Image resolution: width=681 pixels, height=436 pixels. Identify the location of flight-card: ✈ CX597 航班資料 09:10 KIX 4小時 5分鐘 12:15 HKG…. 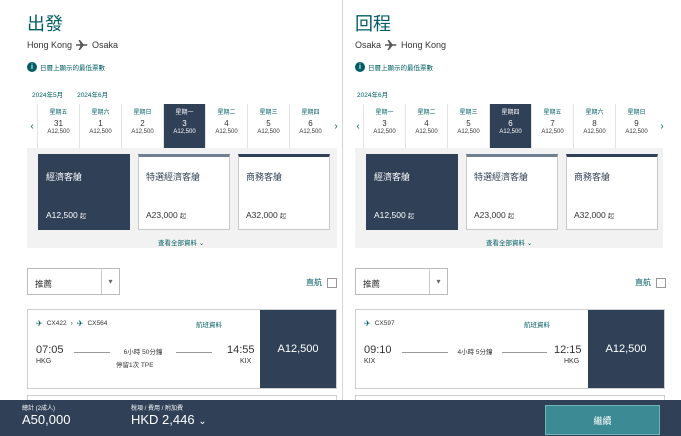
(510, 349).